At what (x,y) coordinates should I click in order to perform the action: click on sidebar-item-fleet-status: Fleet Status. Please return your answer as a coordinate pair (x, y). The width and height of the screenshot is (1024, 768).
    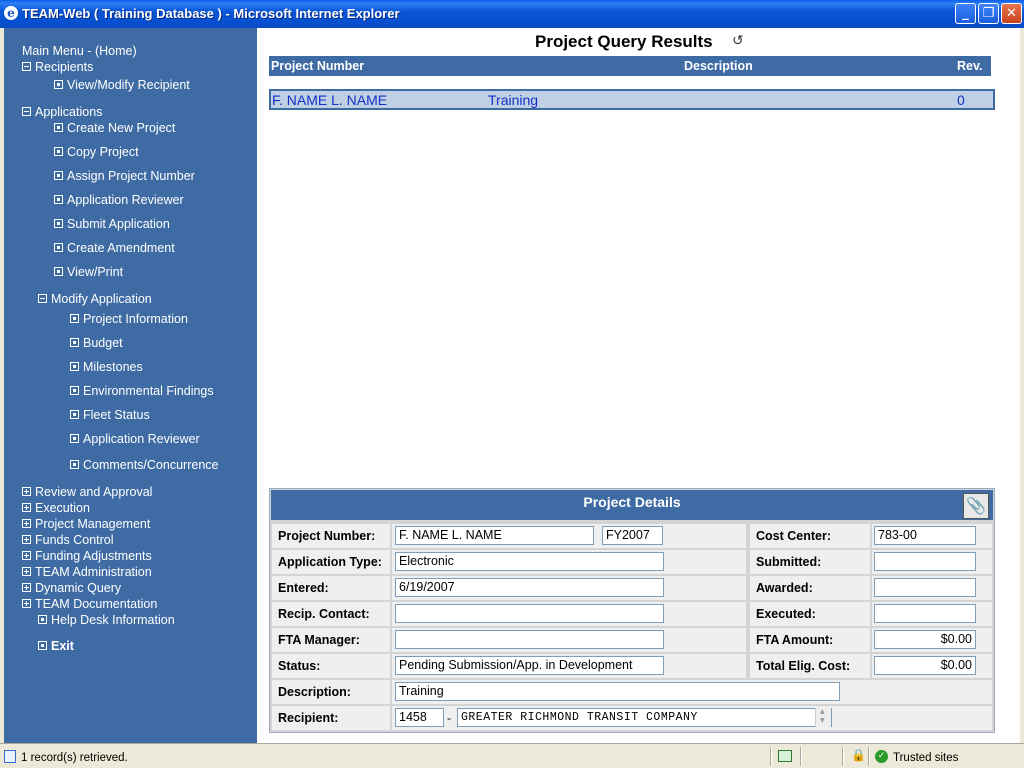
    Looking at the image, I should click on (110, 415).